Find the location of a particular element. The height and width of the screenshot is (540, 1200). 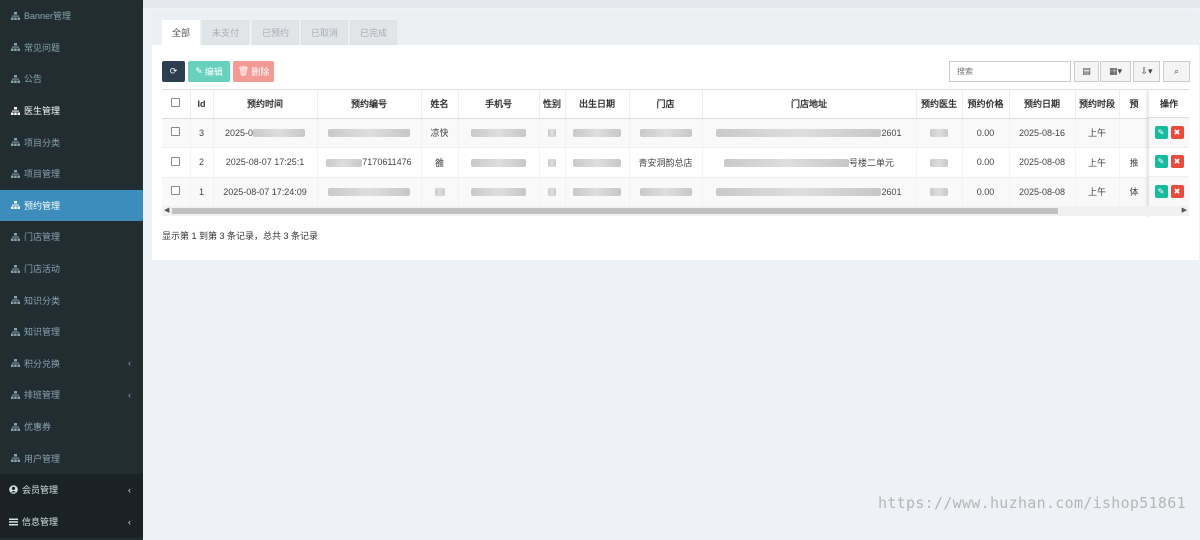

download-icon: ⇩▾ is located at coordinates (1146, 71).